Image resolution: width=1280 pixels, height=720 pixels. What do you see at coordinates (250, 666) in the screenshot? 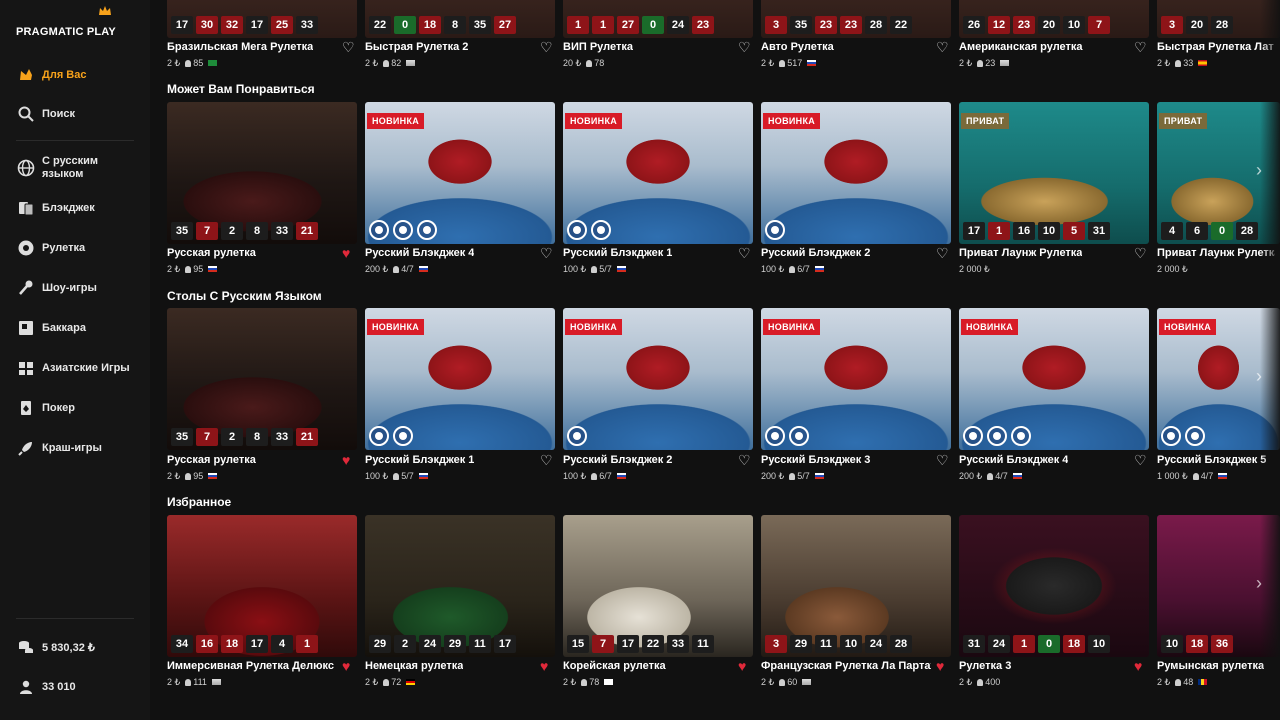
I see `game-name: Иммерсивная Рулетка Делюкс` at bounding box center [250, 666].